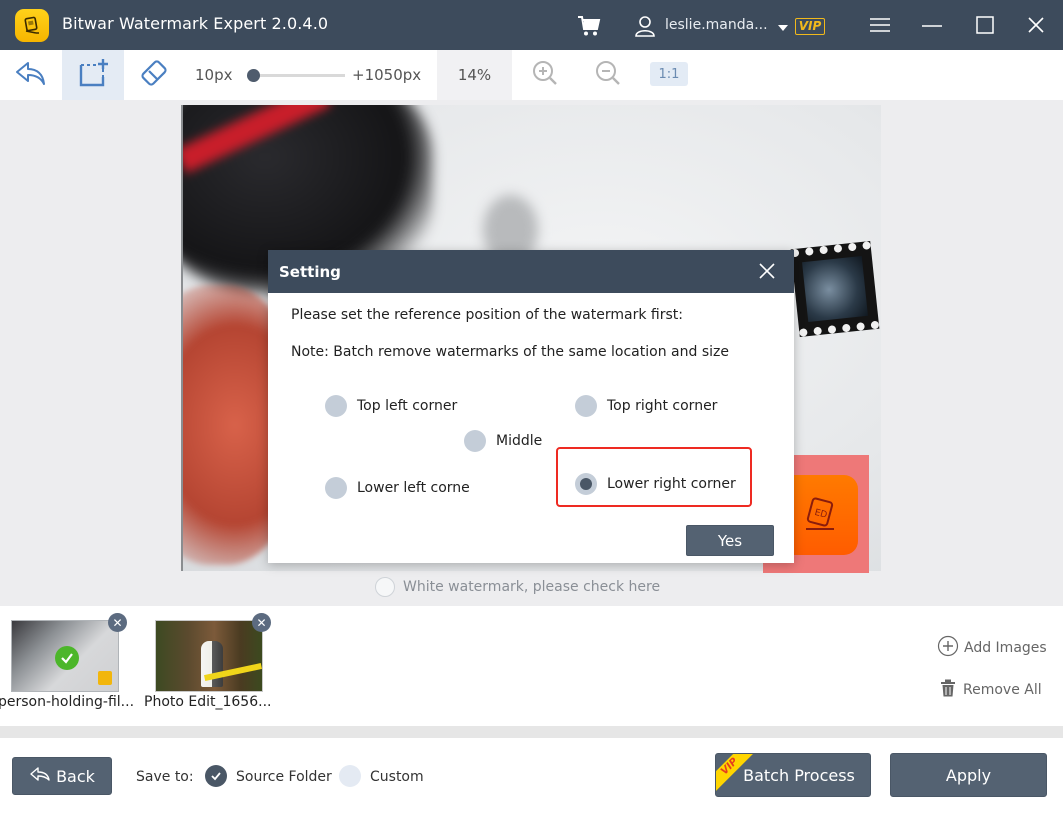 This screenshot has height=813, width=1063. I want to click on toolbar: 10px +1050px 14% 1:1, so click(531, 75).